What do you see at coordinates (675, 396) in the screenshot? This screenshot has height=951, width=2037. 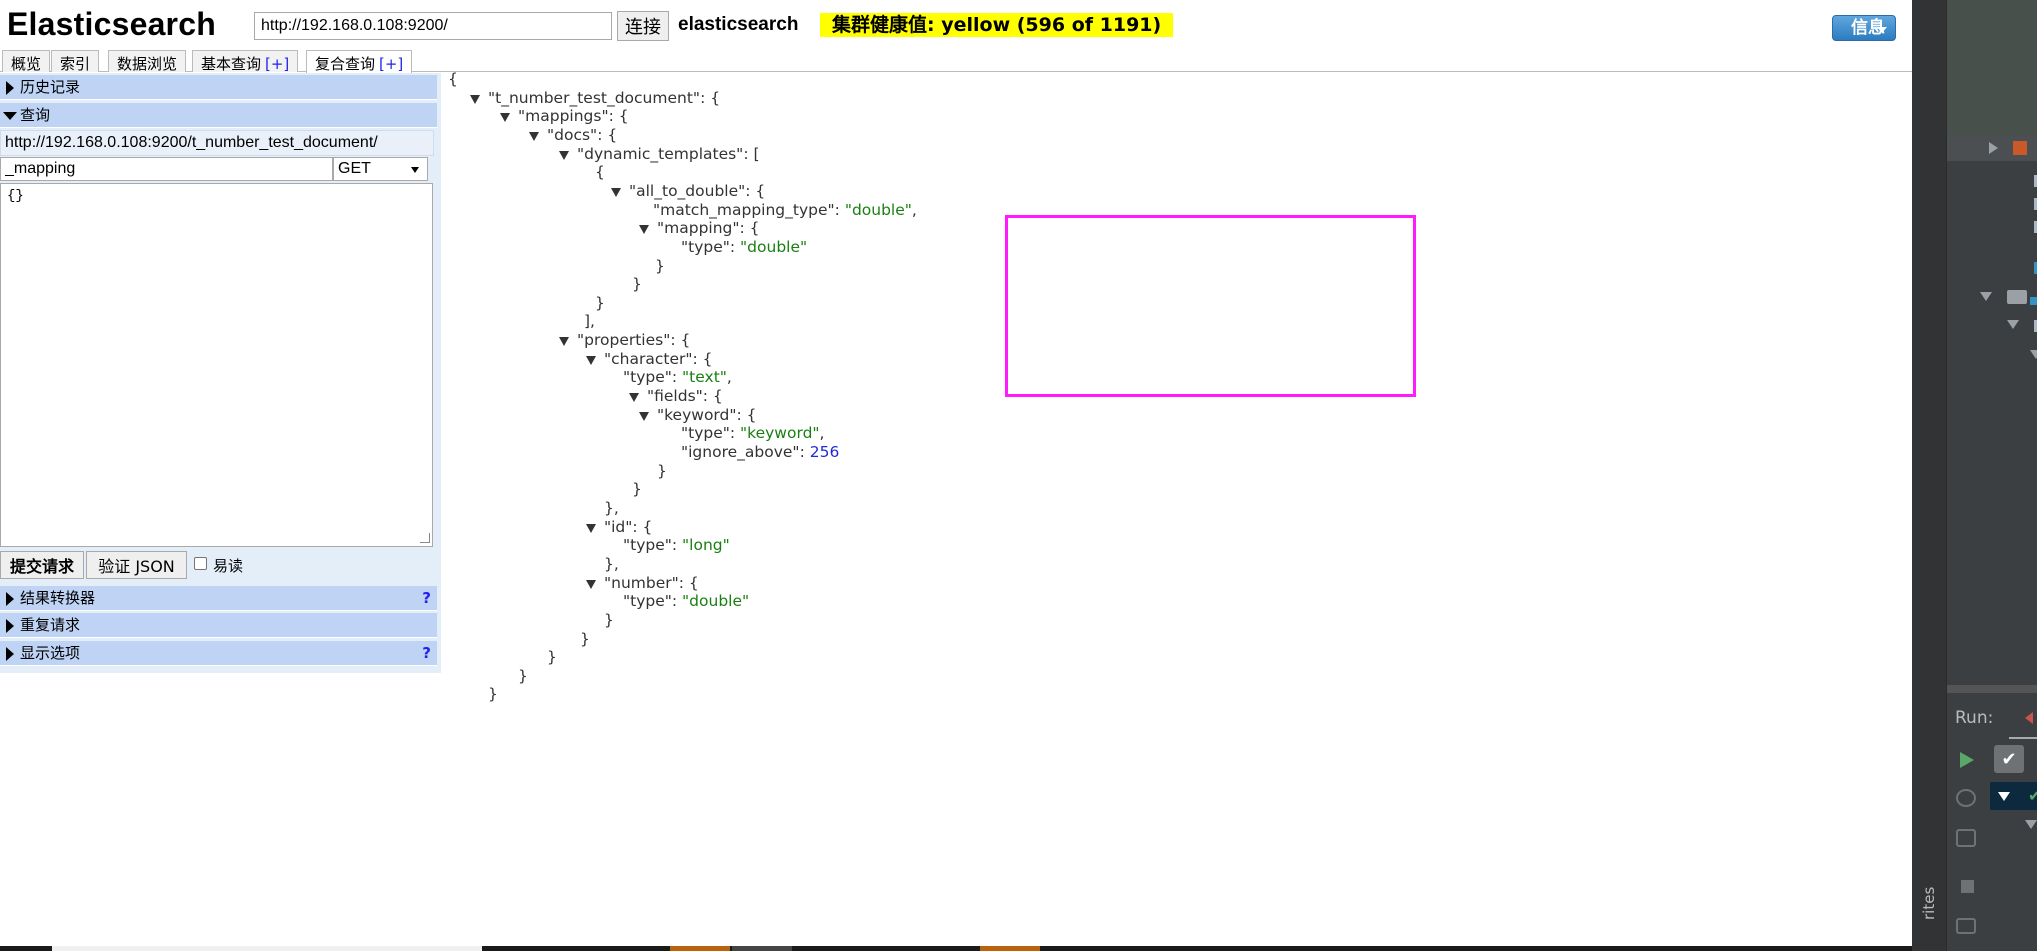 I see `json-key: "fields"` at bounding box center [675, 396].